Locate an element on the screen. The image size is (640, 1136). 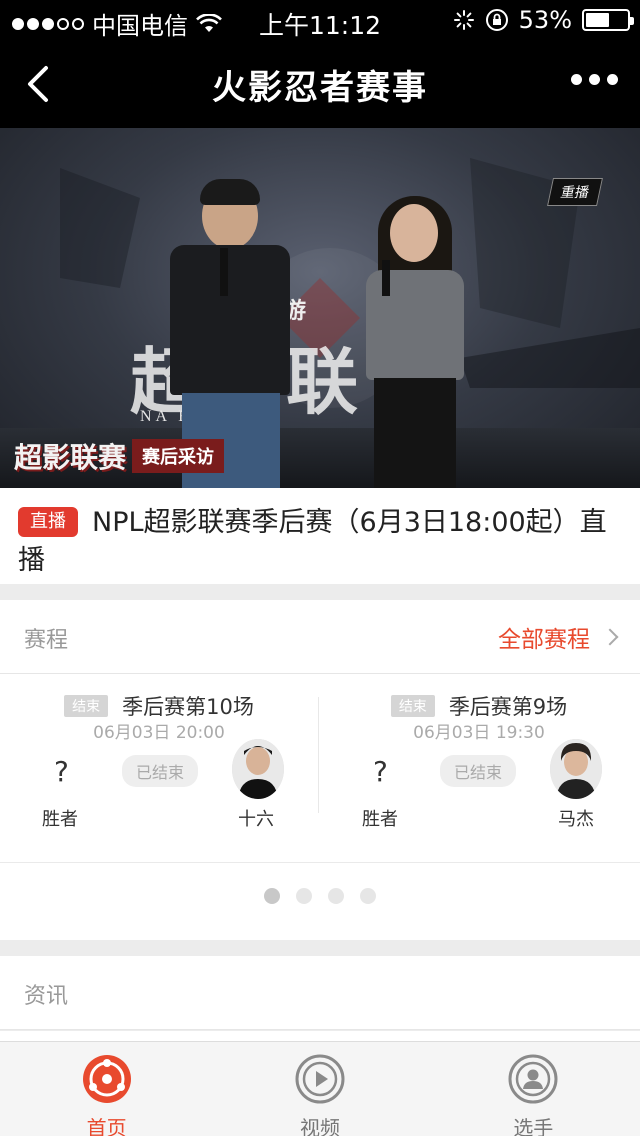
news-content-area is located at coordinates (320, 1036).